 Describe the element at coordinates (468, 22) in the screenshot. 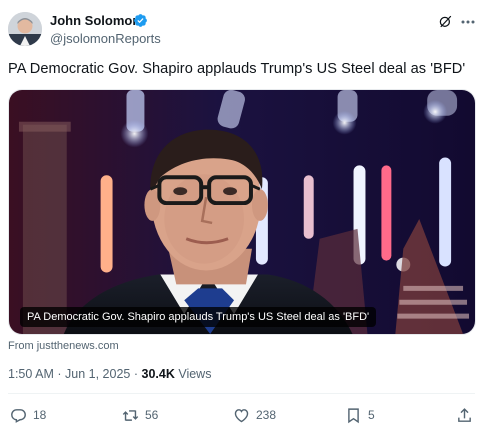

I see `more-icon` at that location.